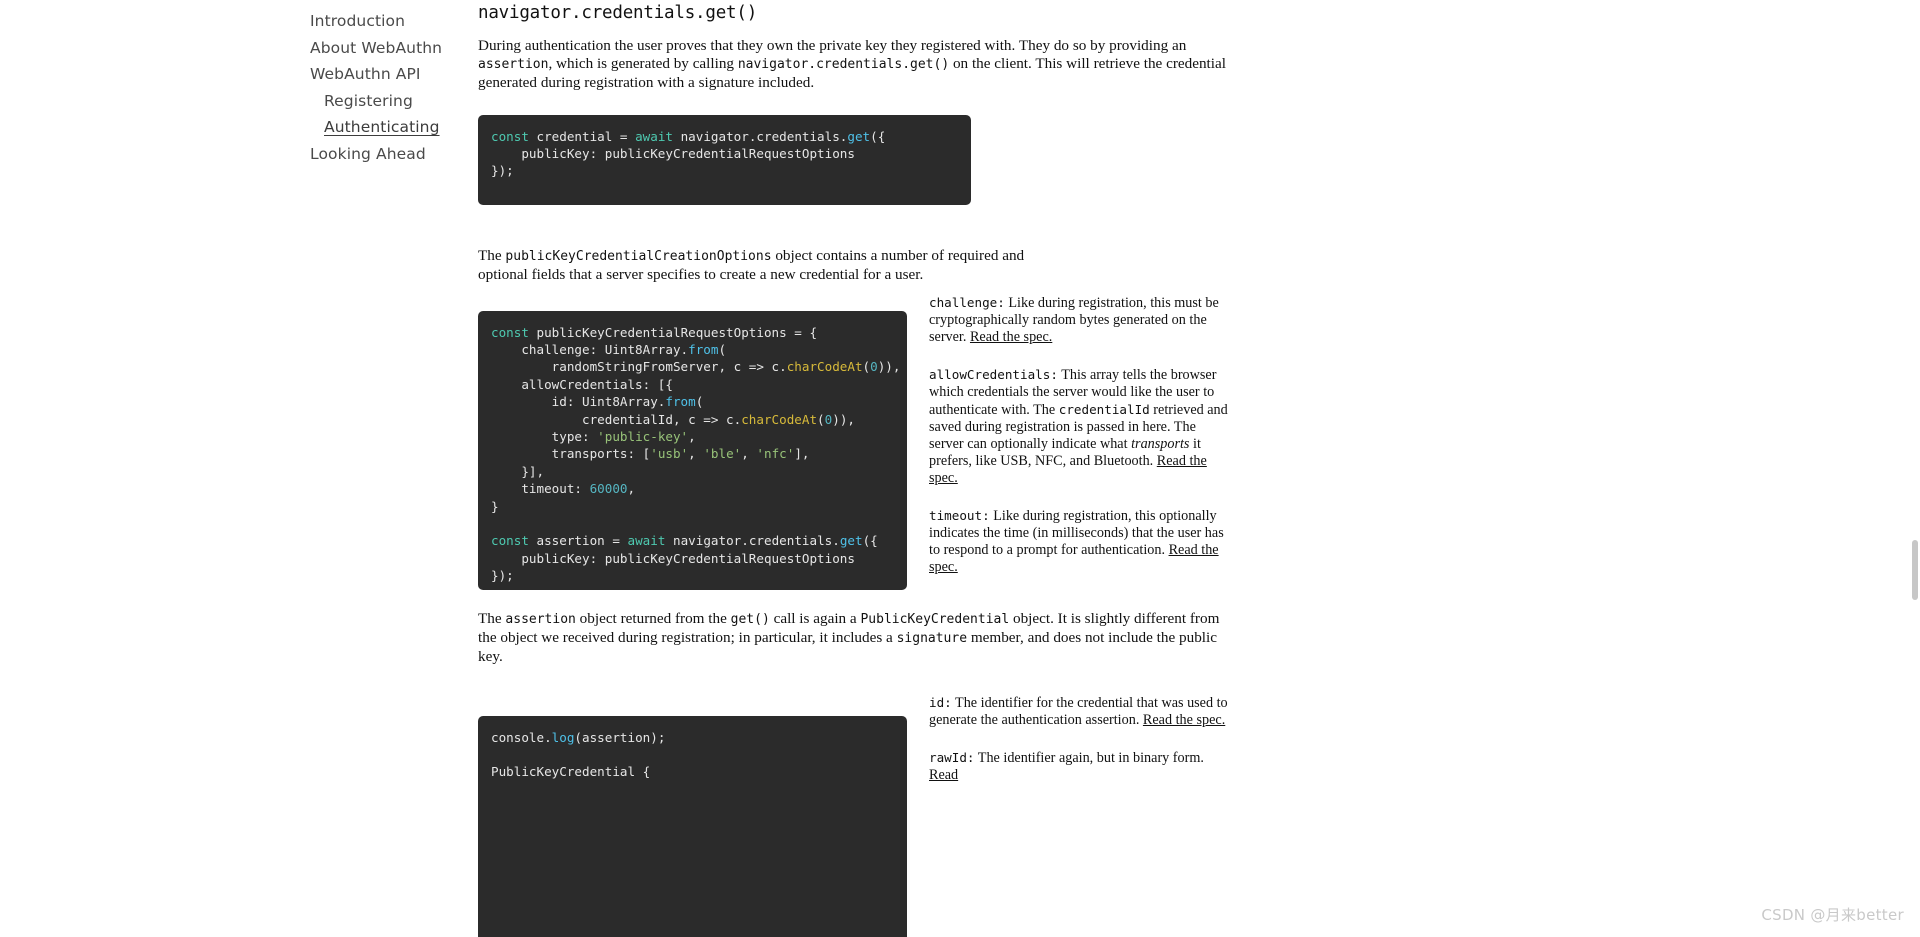  I want to click on paragraph3-part-c: call is again a, so click(815, 618).